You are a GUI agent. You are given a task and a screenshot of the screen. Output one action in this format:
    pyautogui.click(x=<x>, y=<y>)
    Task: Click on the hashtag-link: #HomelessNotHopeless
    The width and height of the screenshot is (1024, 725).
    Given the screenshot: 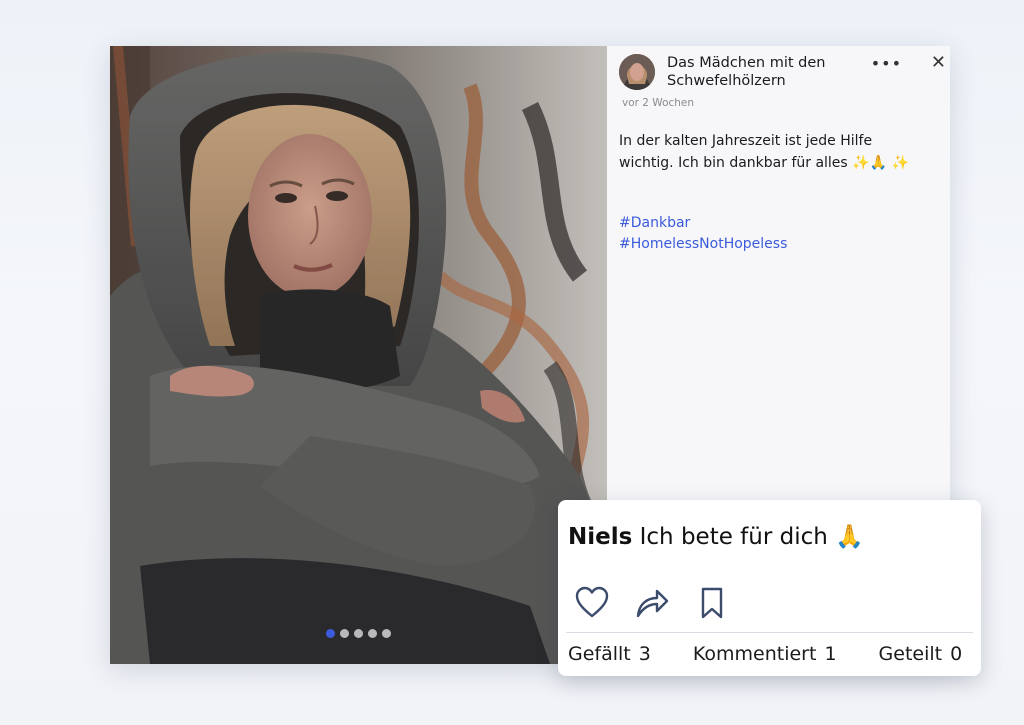 What is the action you would take?
    pyautogui.click(x=703, y=244)
    